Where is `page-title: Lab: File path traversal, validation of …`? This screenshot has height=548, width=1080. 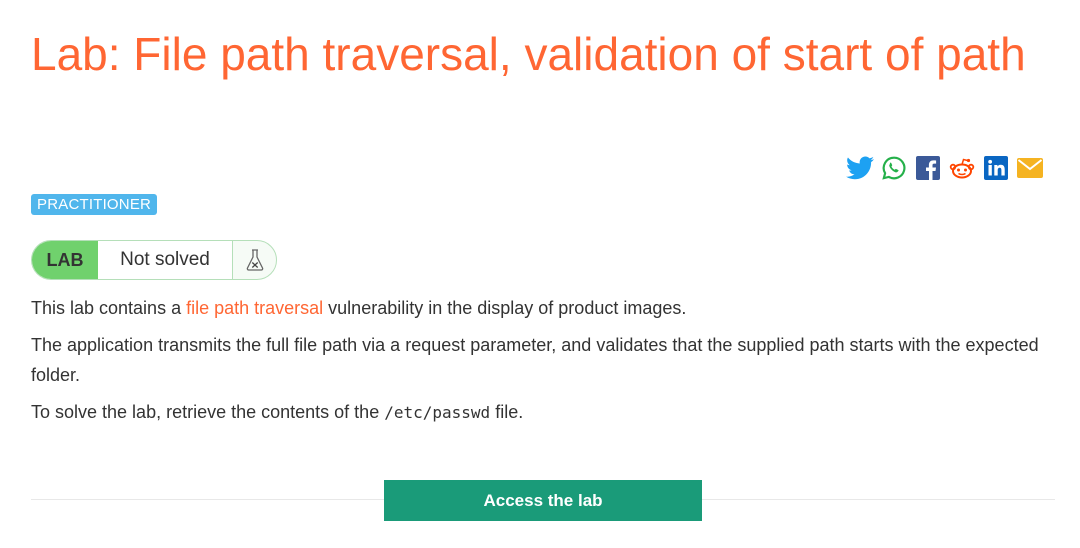
page-title: Lab: File path traversal, validation of … is located at coordinates (528, 54).